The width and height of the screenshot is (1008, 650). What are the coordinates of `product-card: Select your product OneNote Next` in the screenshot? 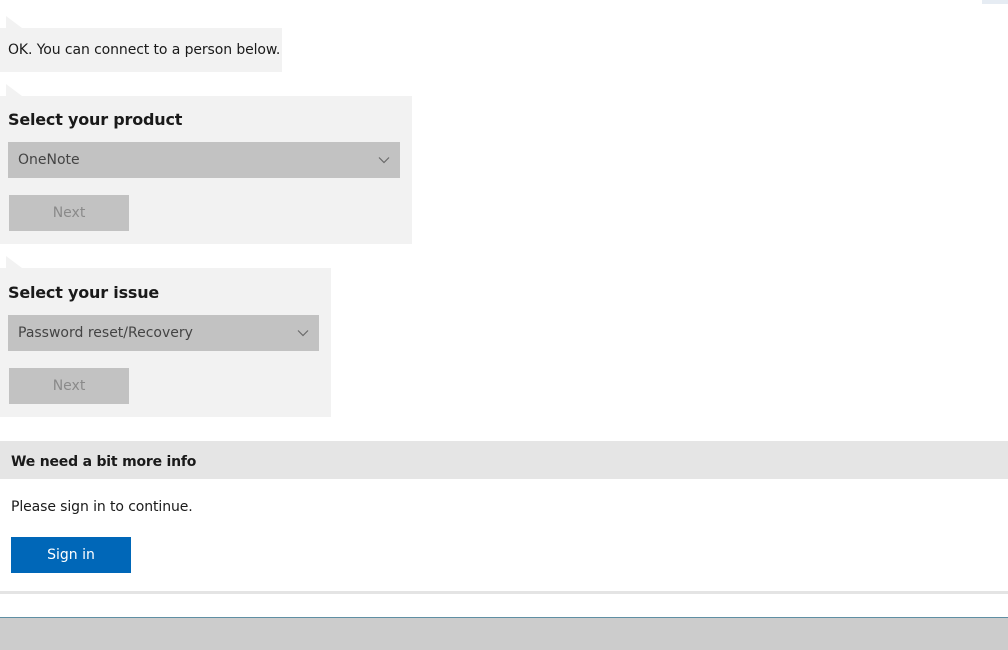 It's located at (206, 170).